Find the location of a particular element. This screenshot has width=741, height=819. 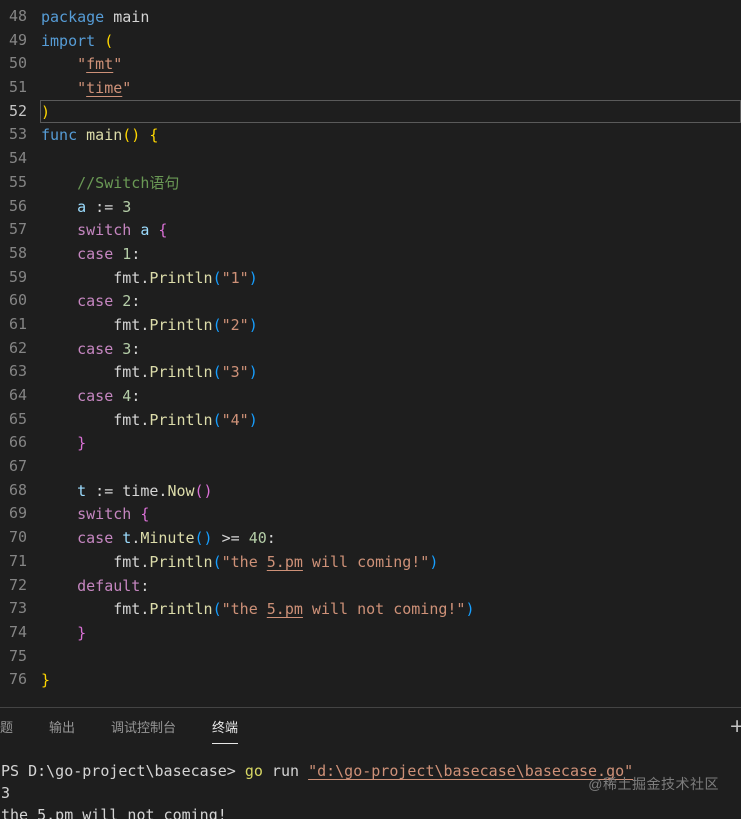

line-number: 61 is located at coordinates (20, 325).